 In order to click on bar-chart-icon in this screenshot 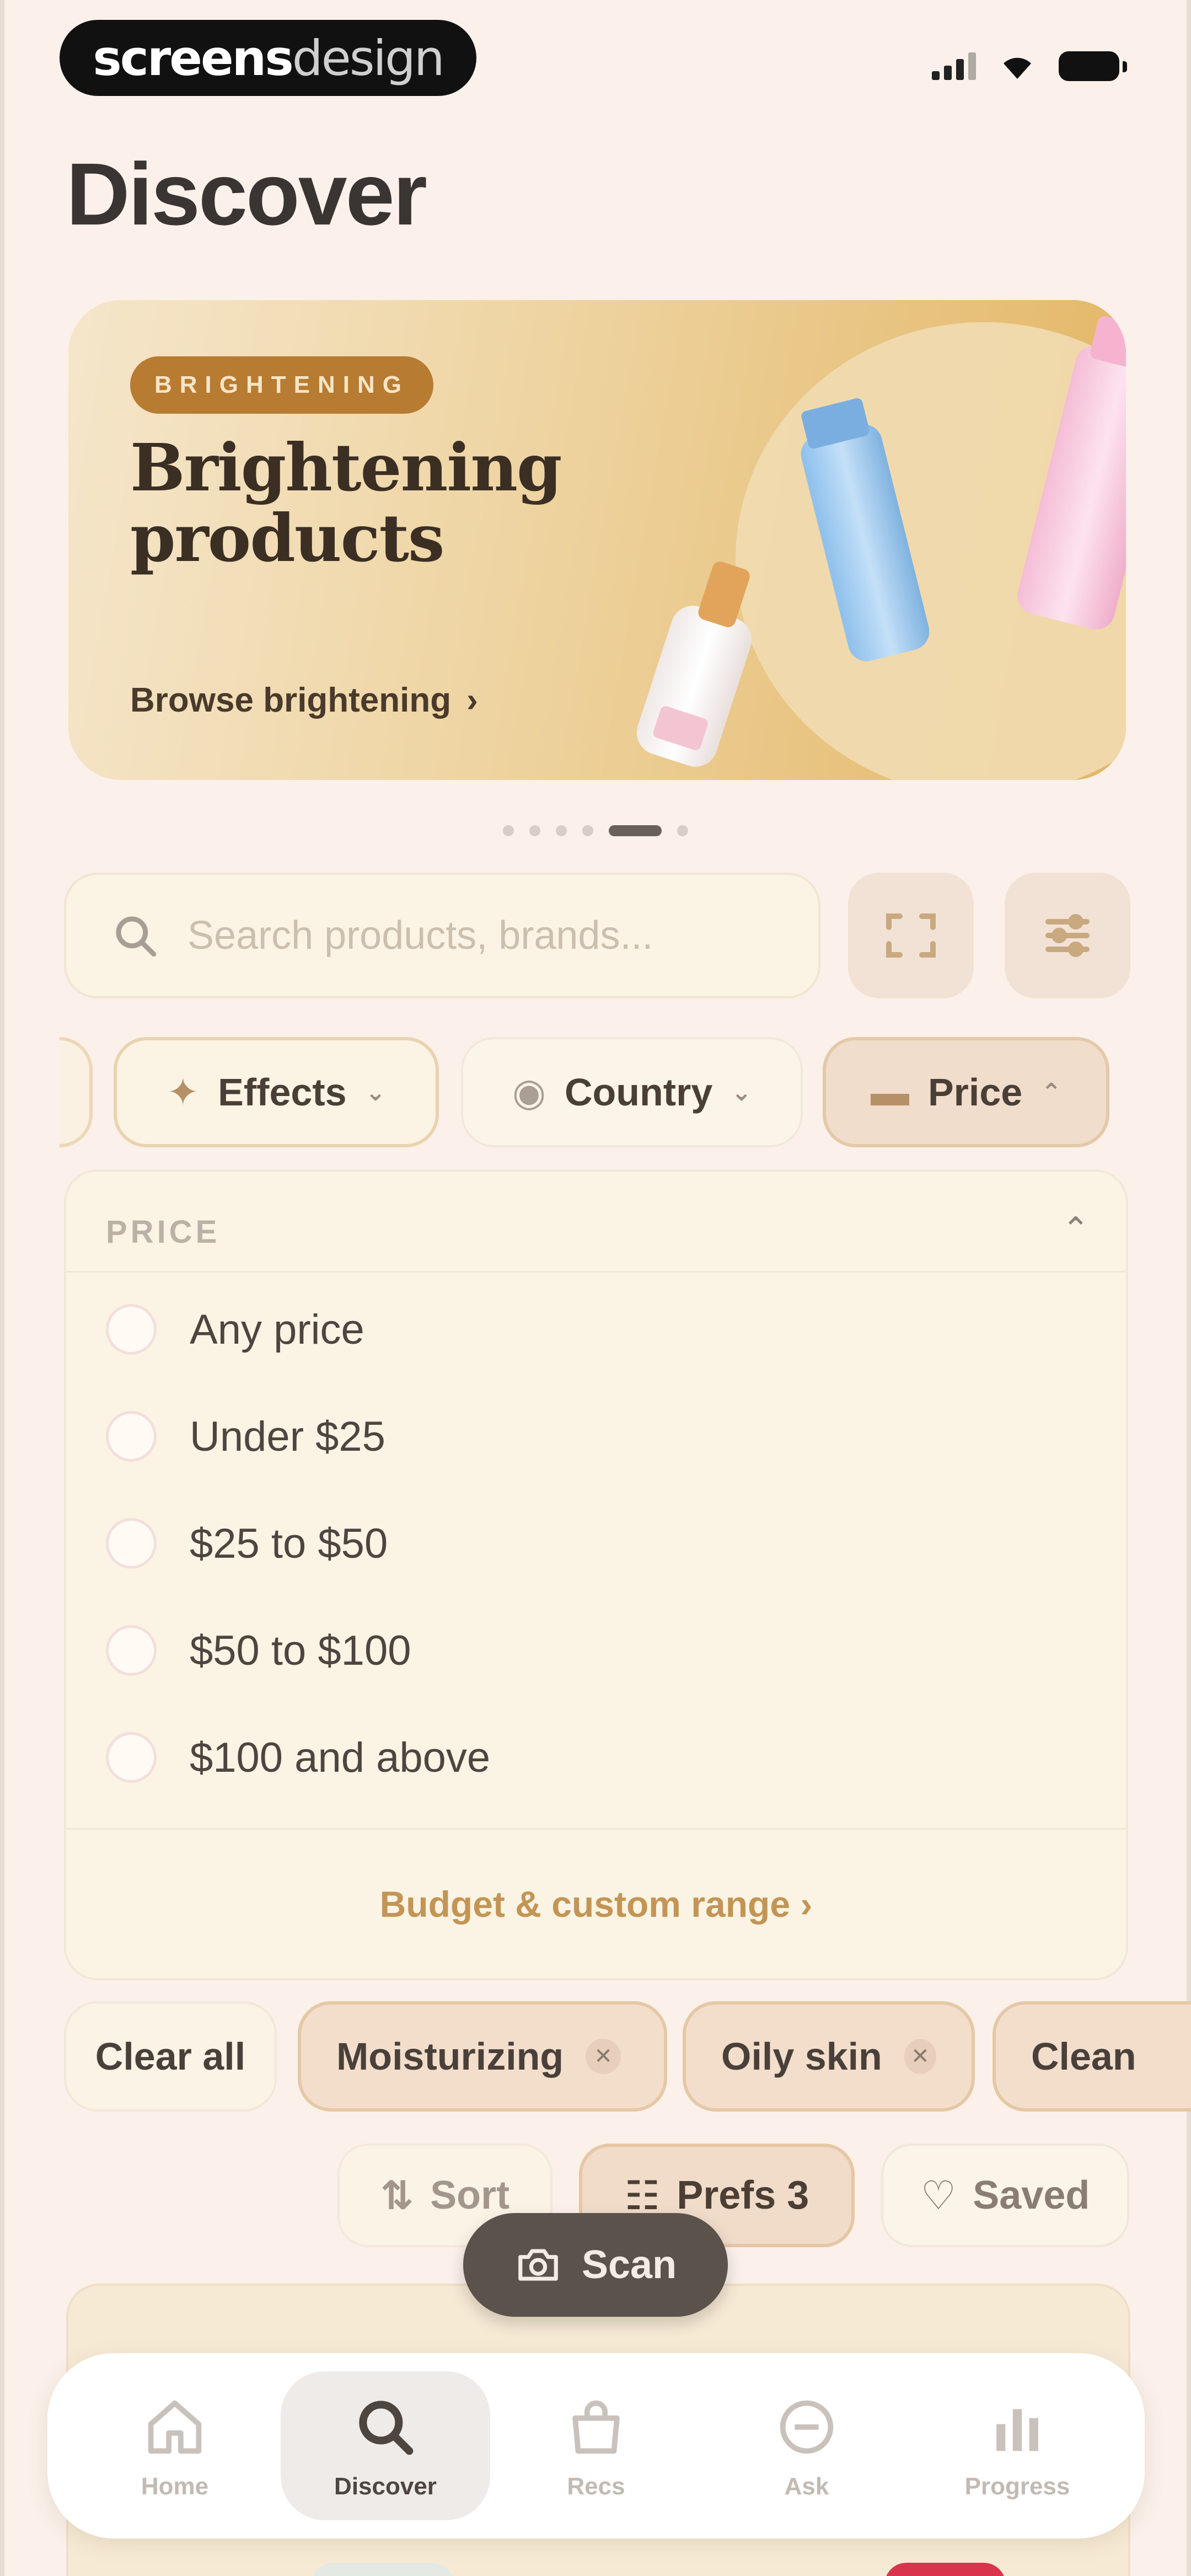, I will do `click(1017, 2430)`.